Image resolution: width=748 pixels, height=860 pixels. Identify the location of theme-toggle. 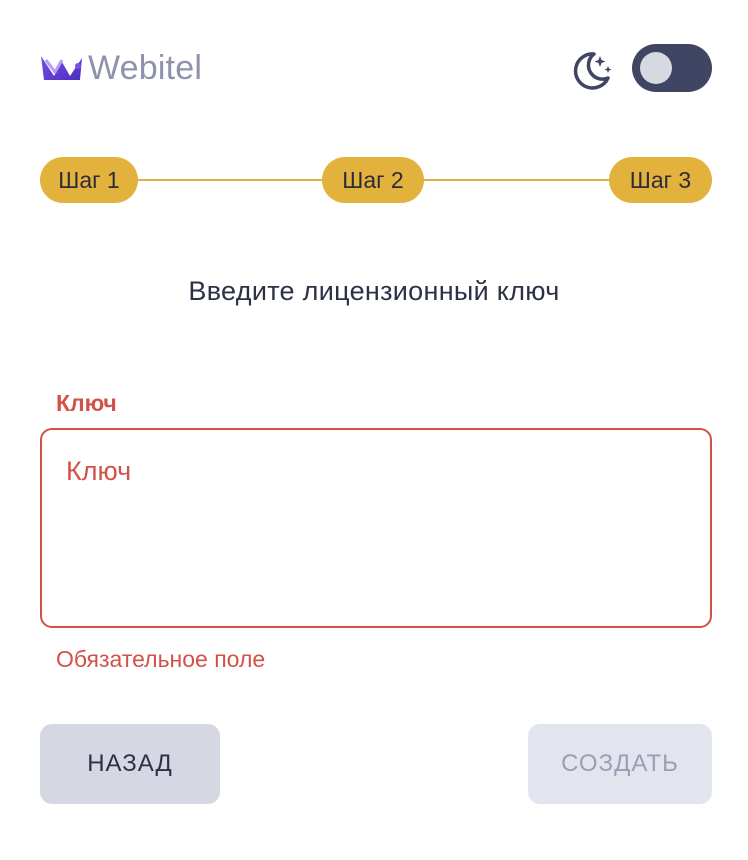
(672, 68).